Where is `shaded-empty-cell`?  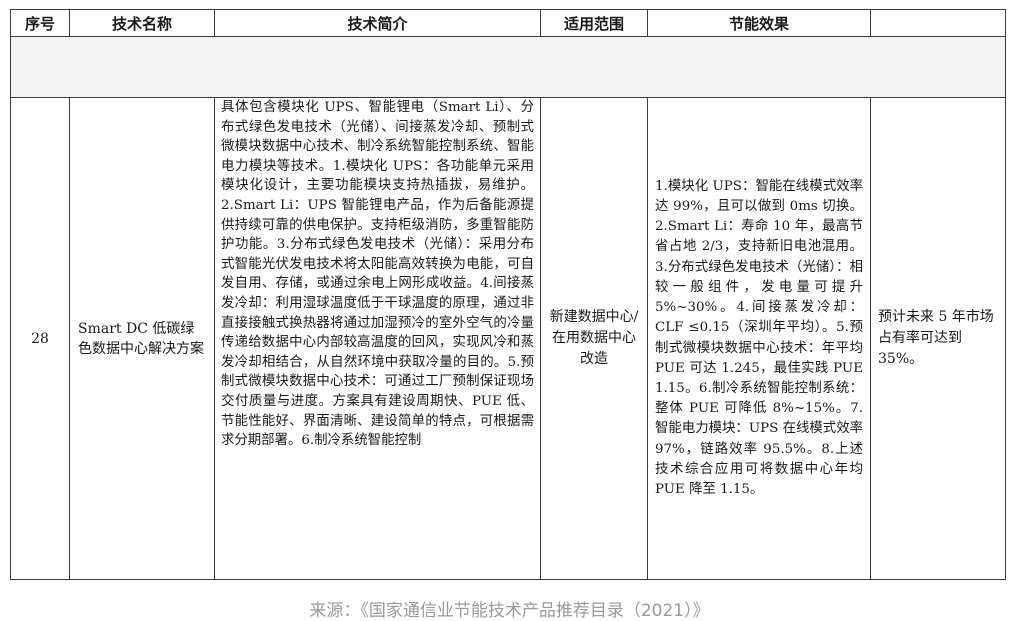 shaded-empty-cell is located at coordinates (508, 67).